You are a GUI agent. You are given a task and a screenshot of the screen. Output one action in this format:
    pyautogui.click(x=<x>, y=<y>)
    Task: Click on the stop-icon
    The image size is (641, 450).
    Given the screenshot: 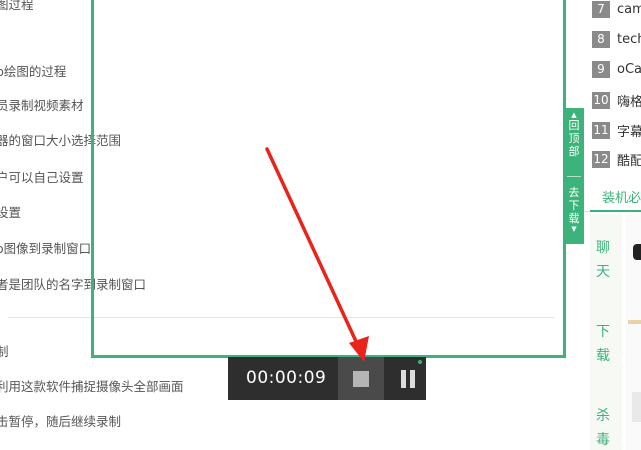 What is the action you would take?
    pyautogui.click(x=361, y=378)
    